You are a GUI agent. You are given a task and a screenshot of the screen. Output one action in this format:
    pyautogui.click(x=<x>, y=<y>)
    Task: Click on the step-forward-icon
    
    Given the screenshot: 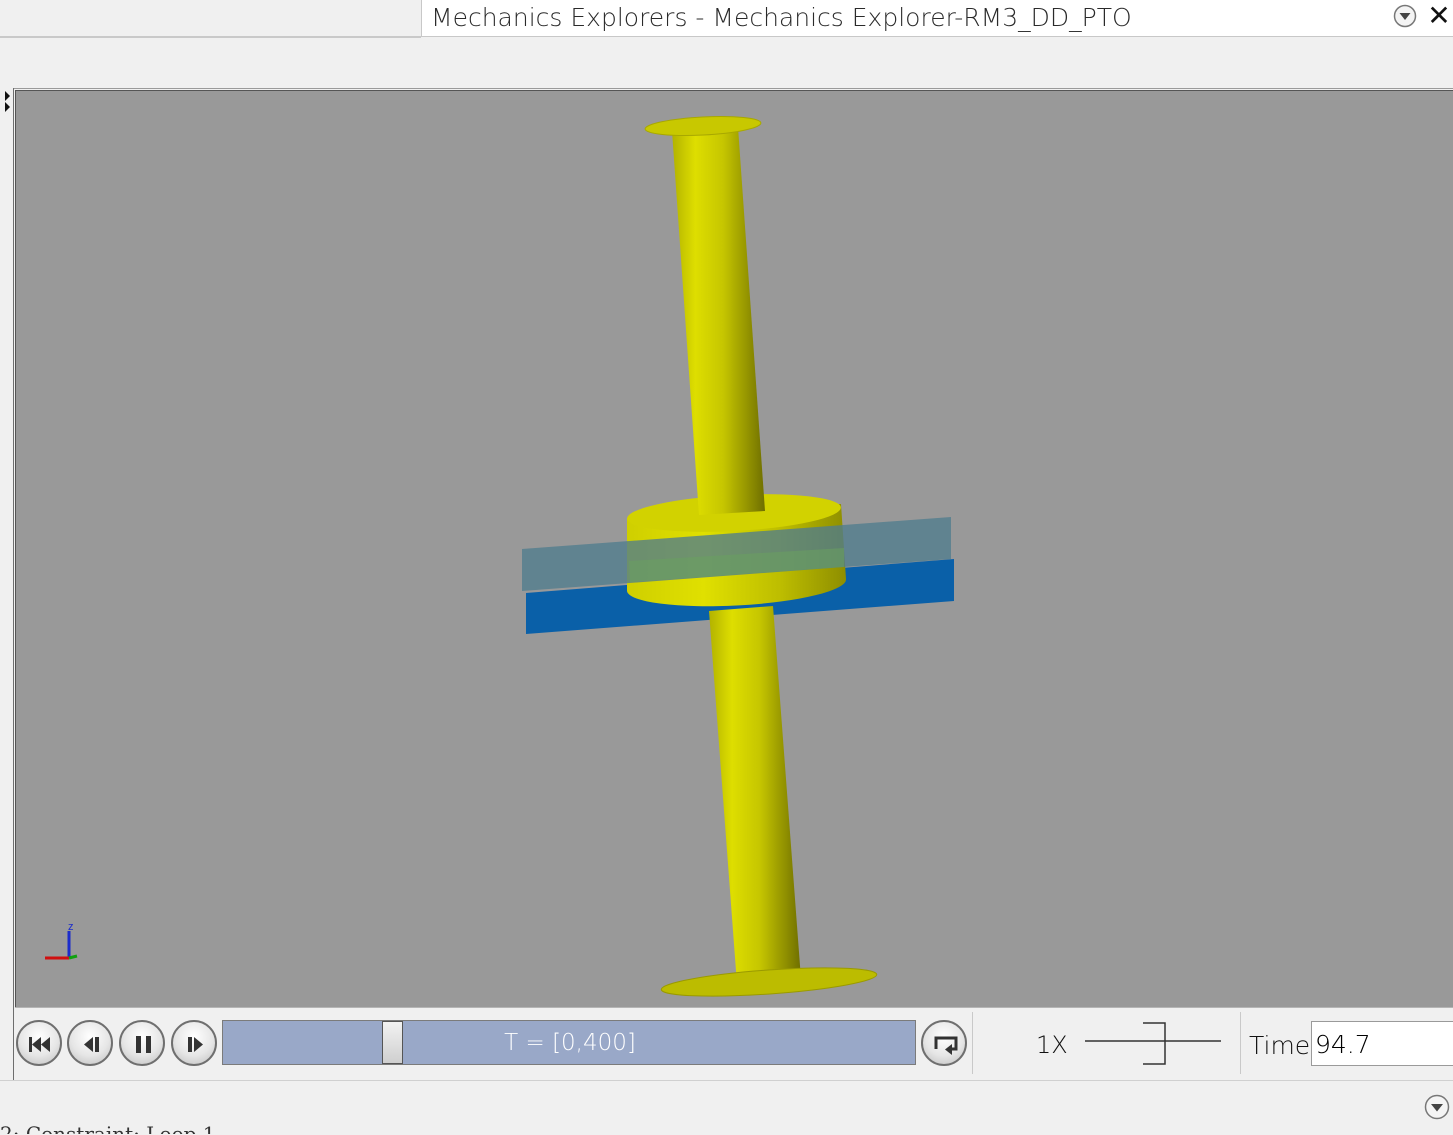 What is the action you would take?
    pyautogui.click(x=195, y=1044)
    